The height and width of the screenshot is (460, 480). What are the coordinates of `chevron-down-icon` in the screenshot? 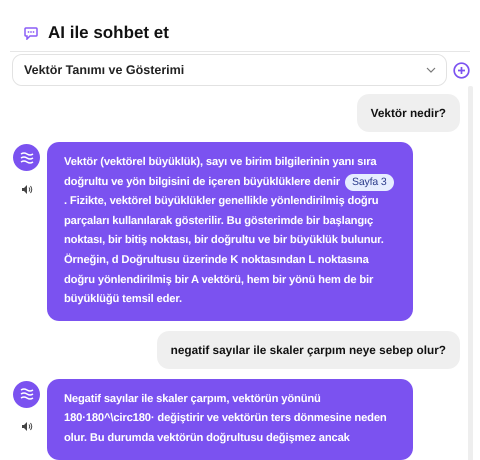 It's located at (431, 70).